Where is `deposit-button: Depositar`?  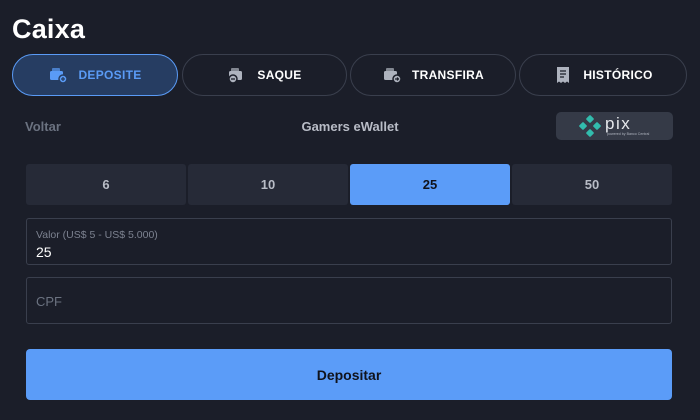
deposit-button: Depositar is located at coordinates (349, 374).